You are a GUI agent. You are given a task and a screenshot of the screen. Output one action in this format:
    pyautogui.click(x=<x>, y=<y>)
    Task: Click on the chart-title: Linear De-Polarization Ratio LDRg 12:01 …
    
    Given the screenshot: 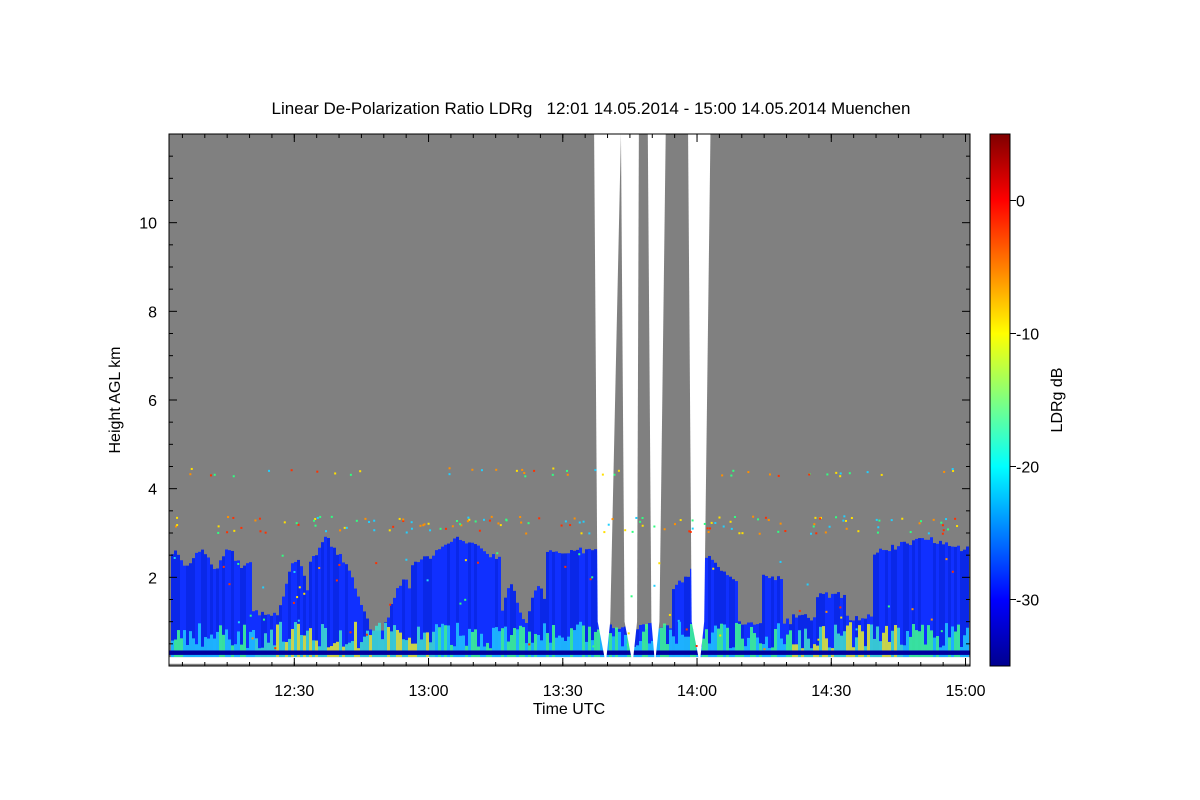 What is the action you would take?
    pyautogui.click(x=591, y=108)
    